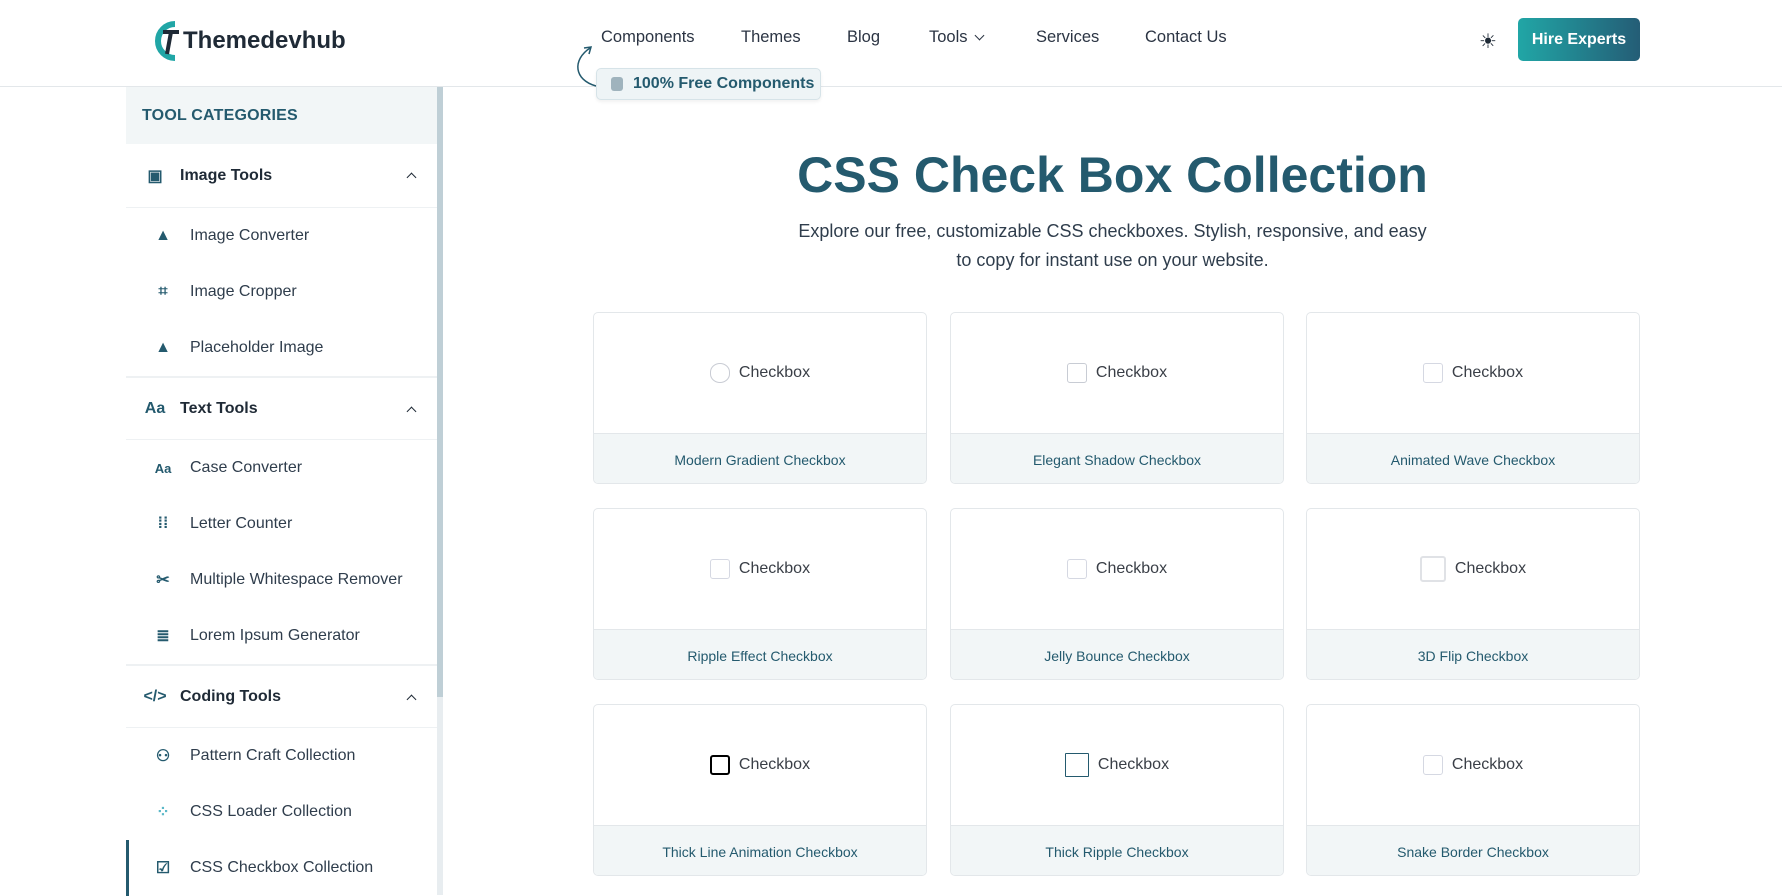 This screenshot has width=1782, height=896. Describe the element at coordinates (617, 84) in the screenshot. I see `unlock-icon` at that location.